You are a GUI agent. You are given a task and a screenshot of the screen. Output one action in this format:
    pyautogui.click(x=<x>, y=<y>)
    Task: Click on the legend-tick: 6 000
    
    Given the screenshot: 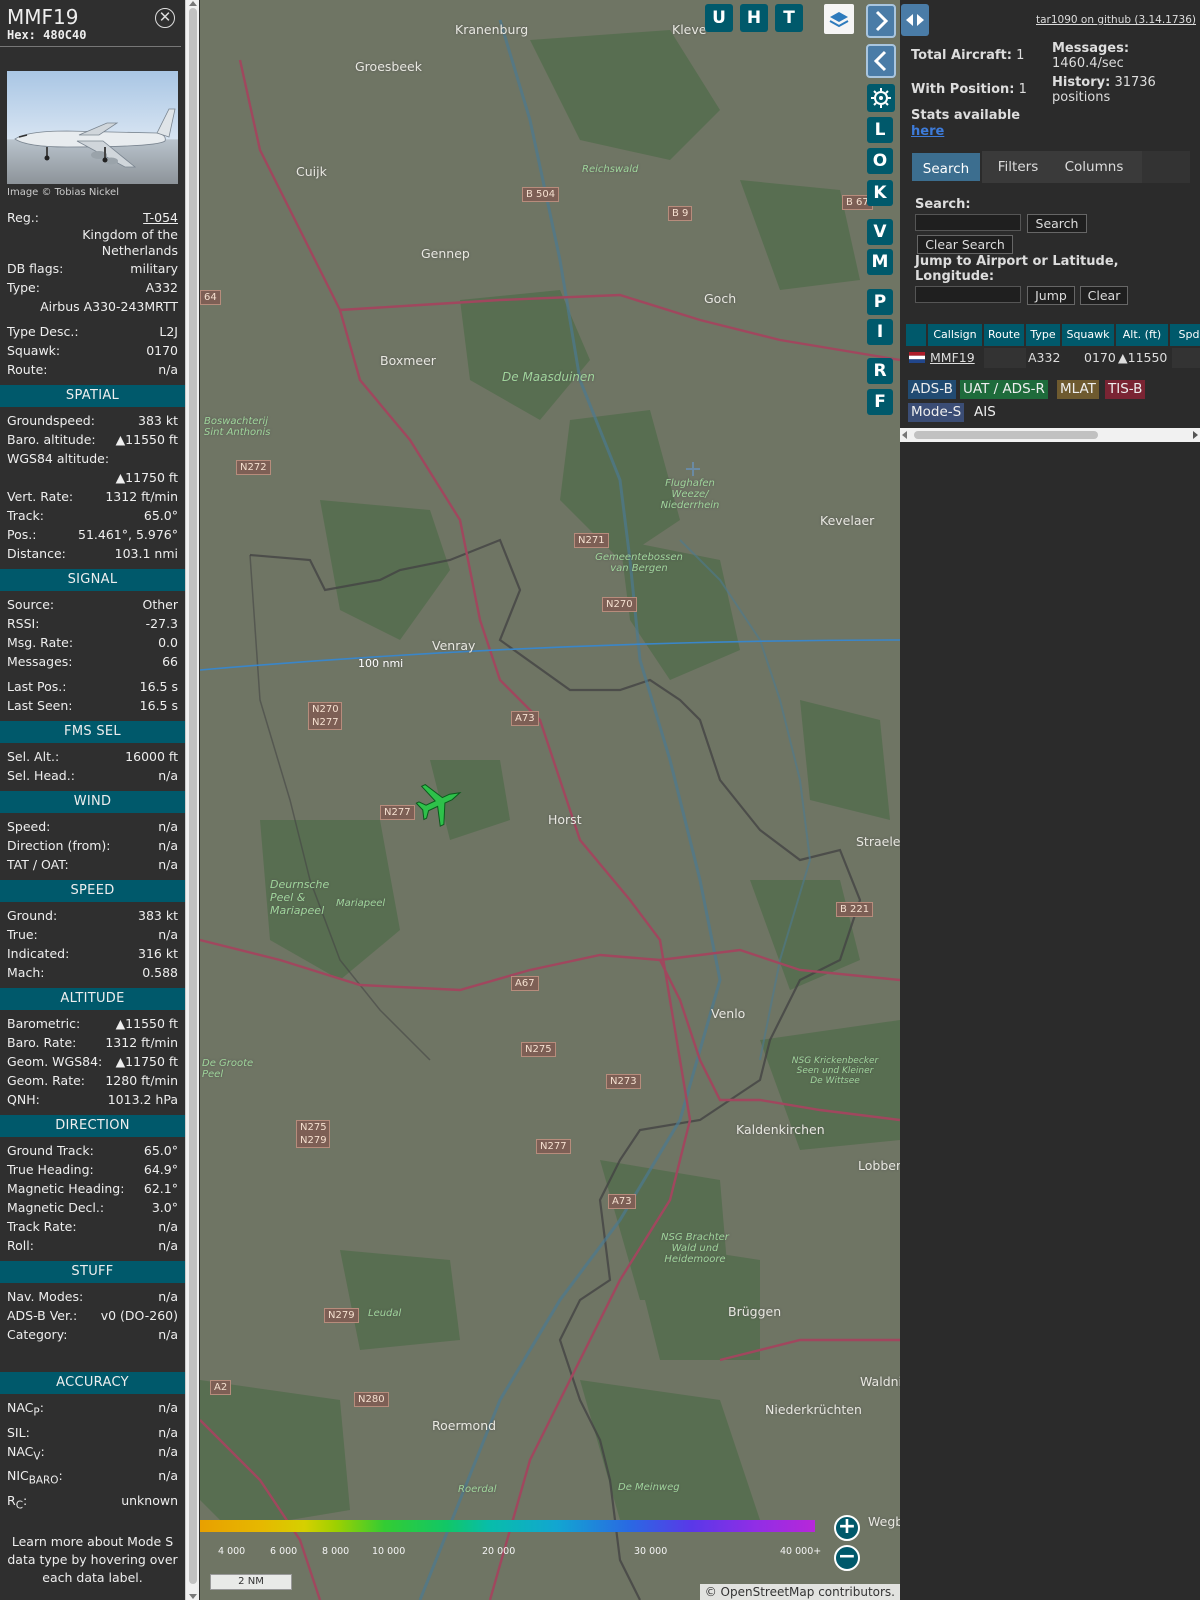 What is the action you would take?
    pyautogui.click(x=284, y=1551)
    